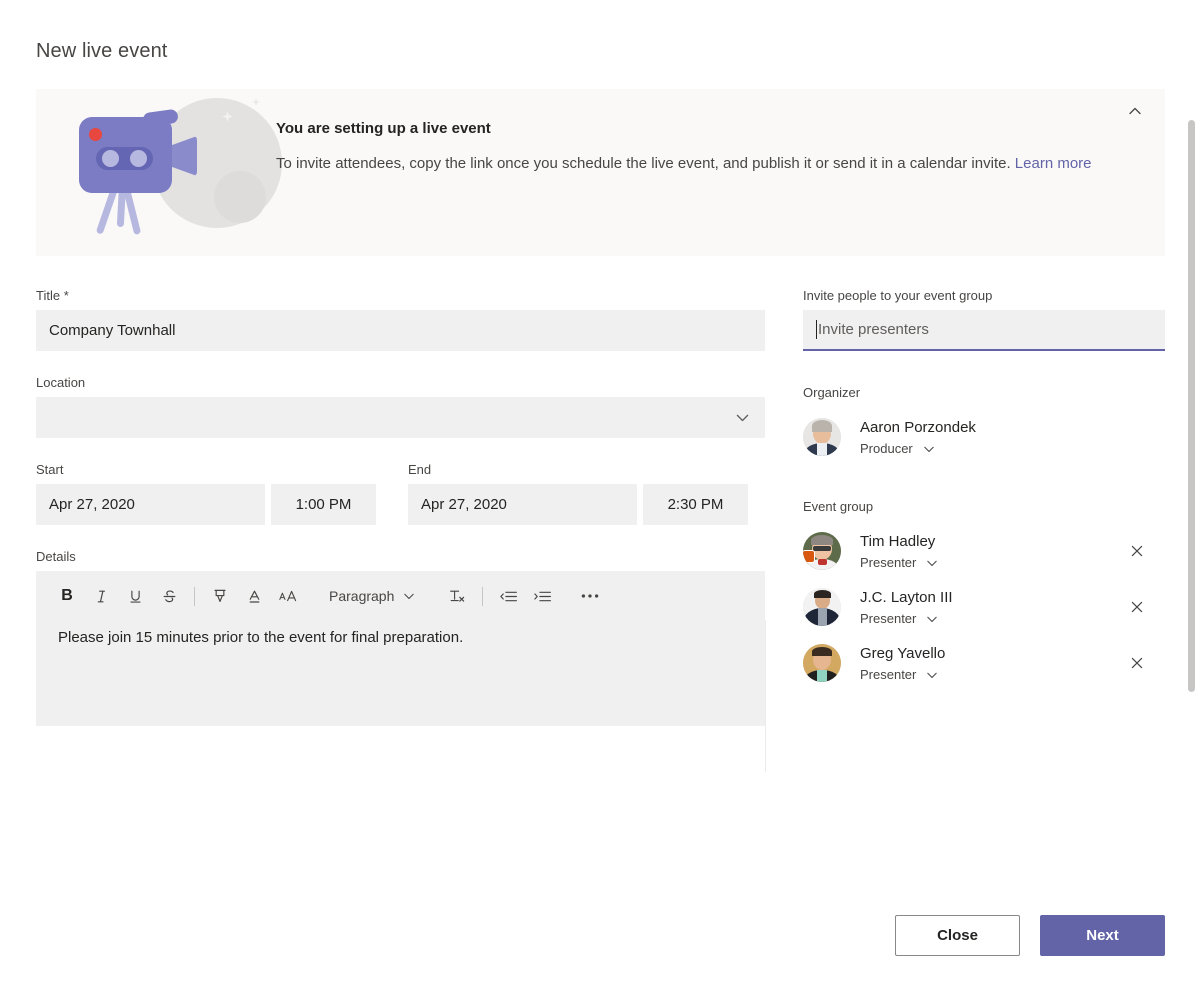  Describe the element at coordinates (1030, 935) in the screenshot. I see `dialog-footer: Close Next` at that location.